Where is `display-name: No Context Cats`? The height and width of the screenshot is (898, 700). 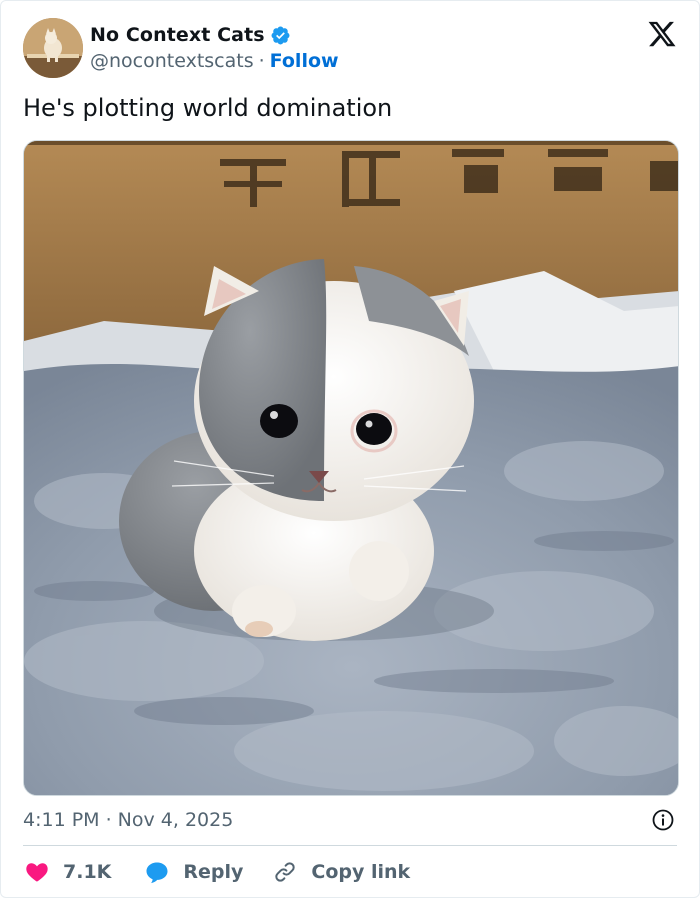 display-name: No Context Cats is located at coordinates (177, 35).